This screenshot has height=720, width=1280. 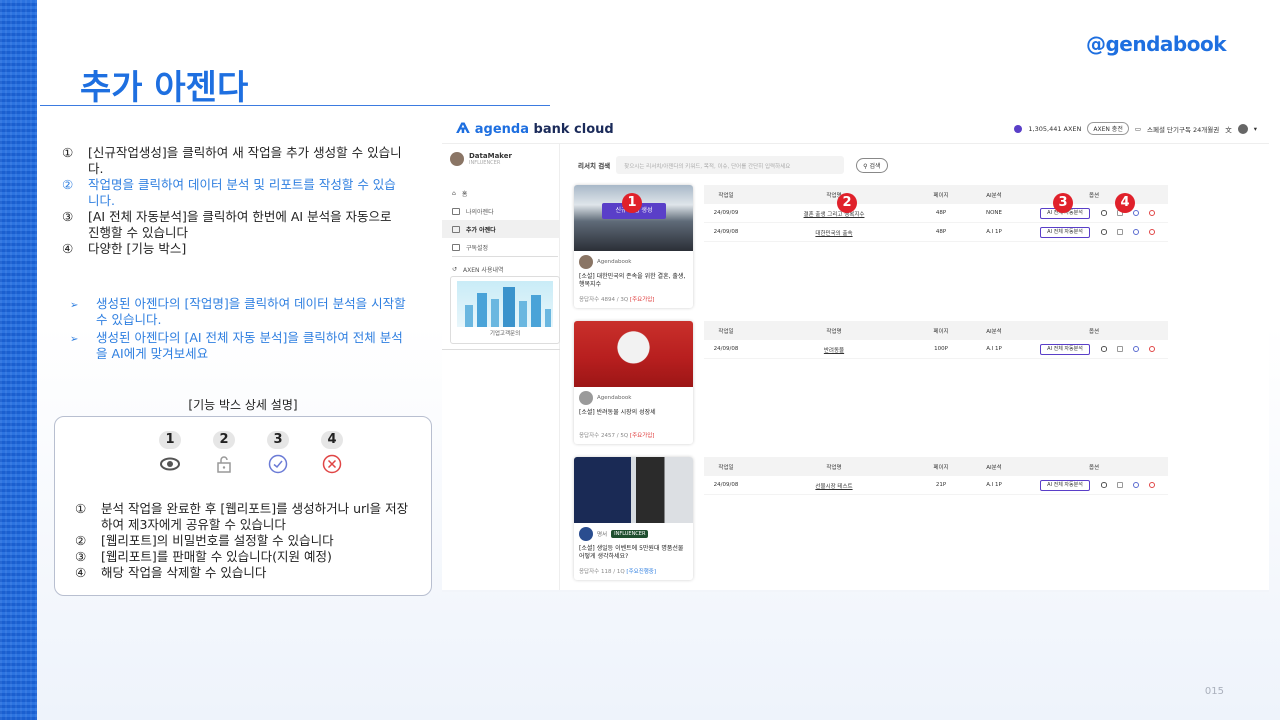 I want to click on task-name-link: 대한민국의 출속, so click(x=834, y=233).